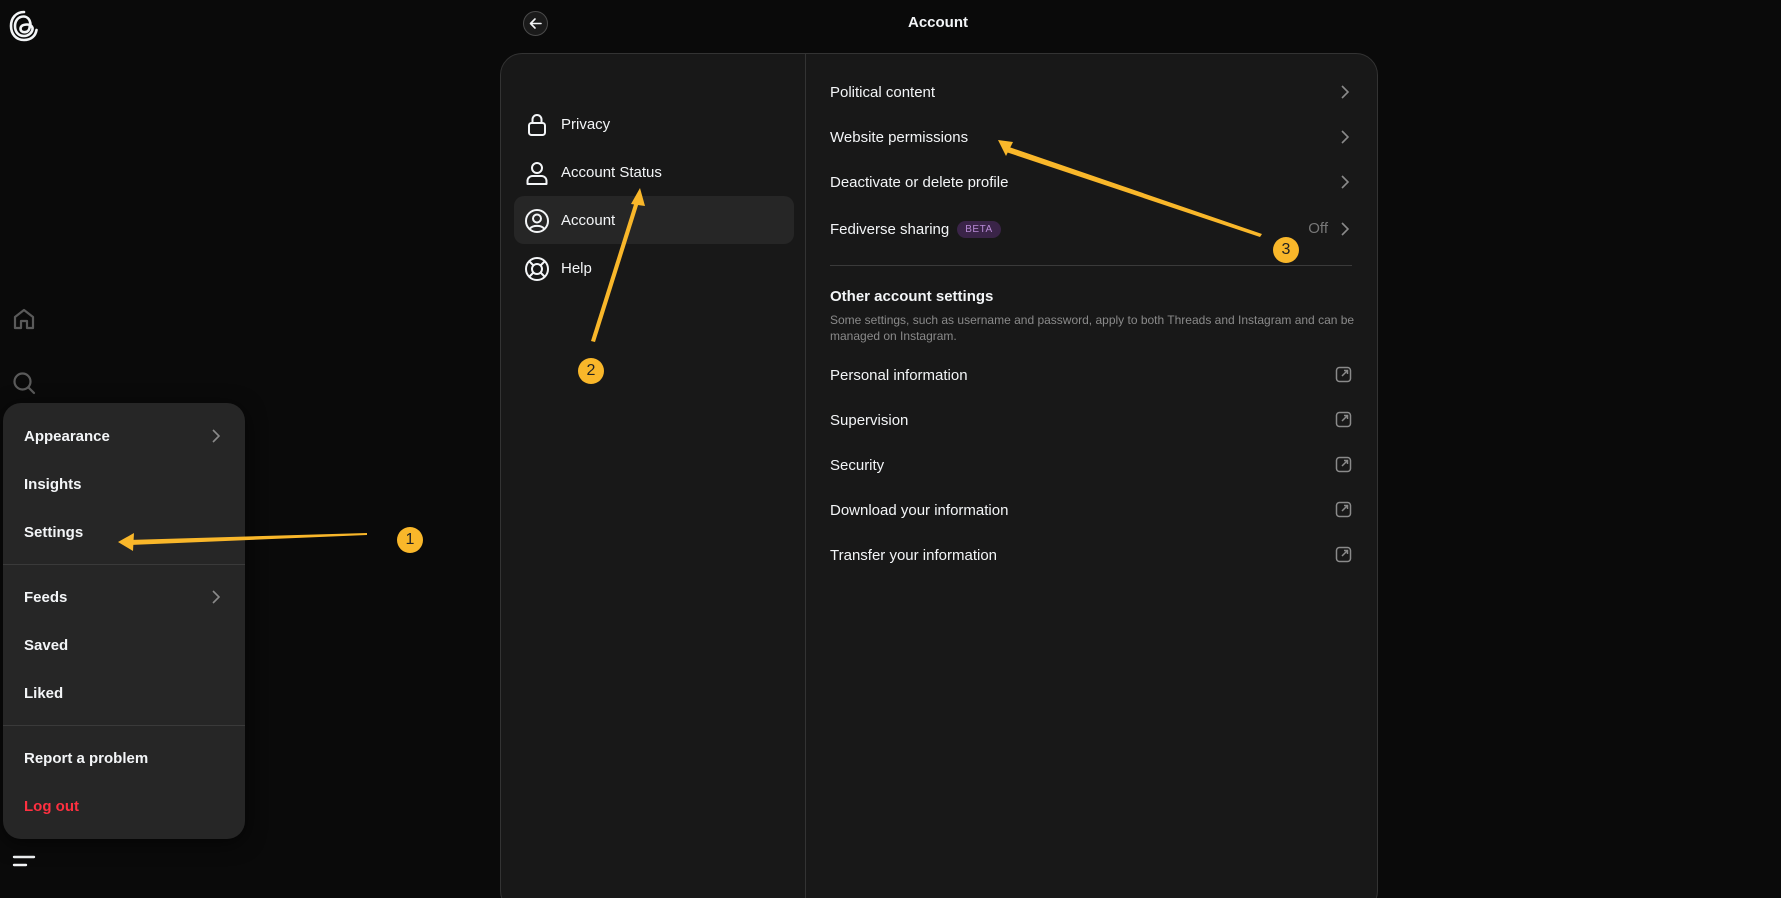  I want to click on menu-item-report-problem: Report a problem, so click(124, 758).